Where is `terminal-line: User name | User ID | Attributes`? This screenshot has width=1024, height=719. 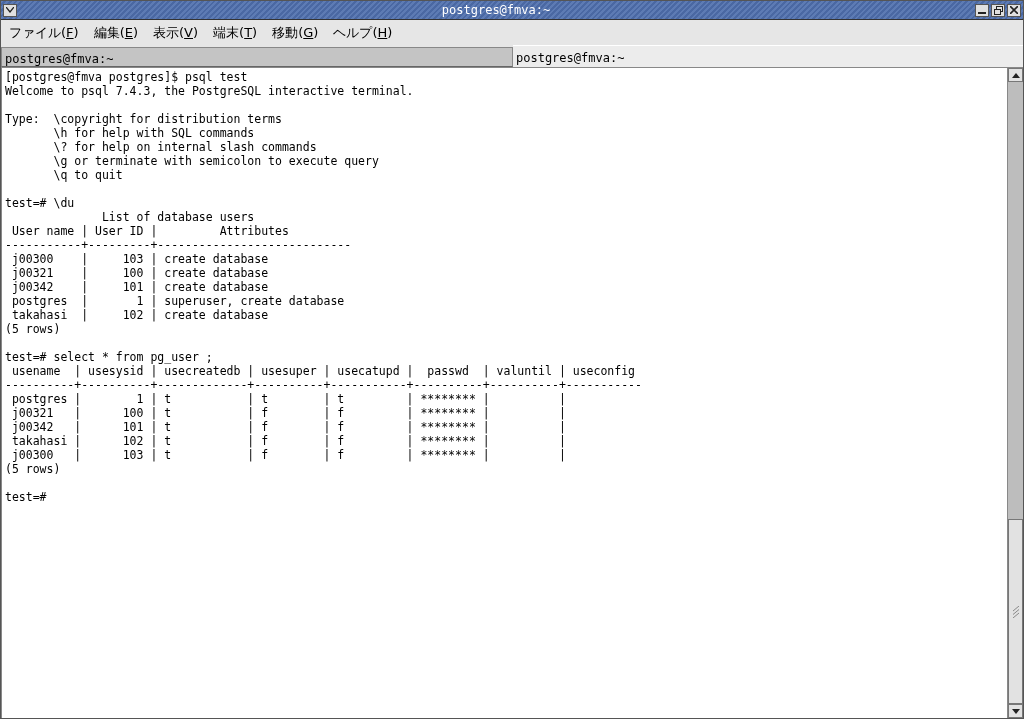 terminal-line: User name | User ID | Attributes is located at coordinates (150, 231).